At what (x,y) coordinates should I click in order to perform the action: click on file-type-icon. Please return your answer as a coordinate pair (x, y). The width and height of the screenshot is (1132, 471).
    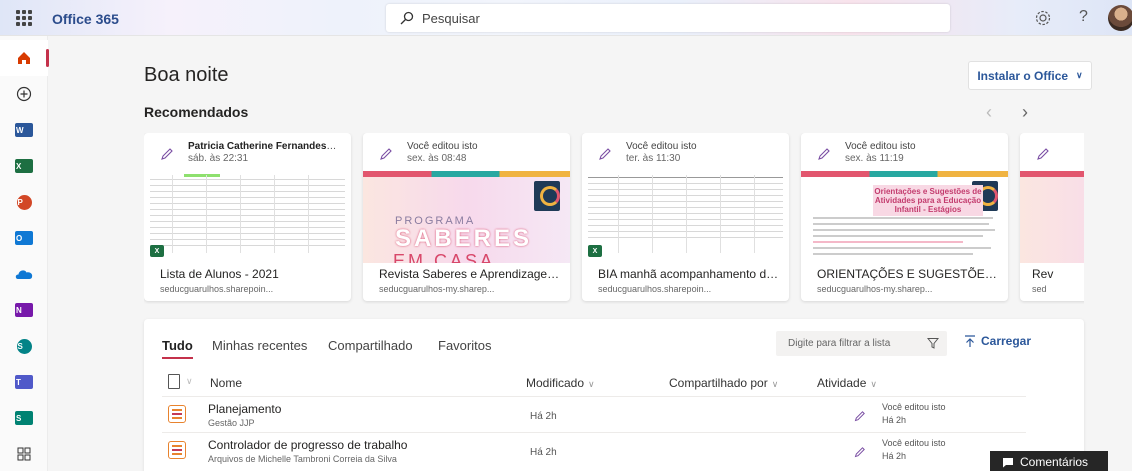
    Looking at the image, I should click on (177, 450).